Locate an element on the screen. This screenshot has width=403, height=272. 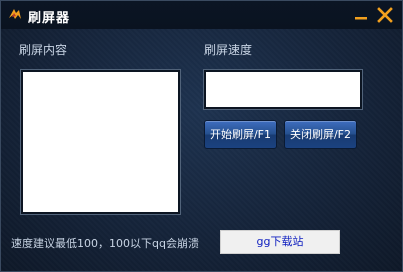
title-bar: 刷屏器 is located at coordinates (201, 15).